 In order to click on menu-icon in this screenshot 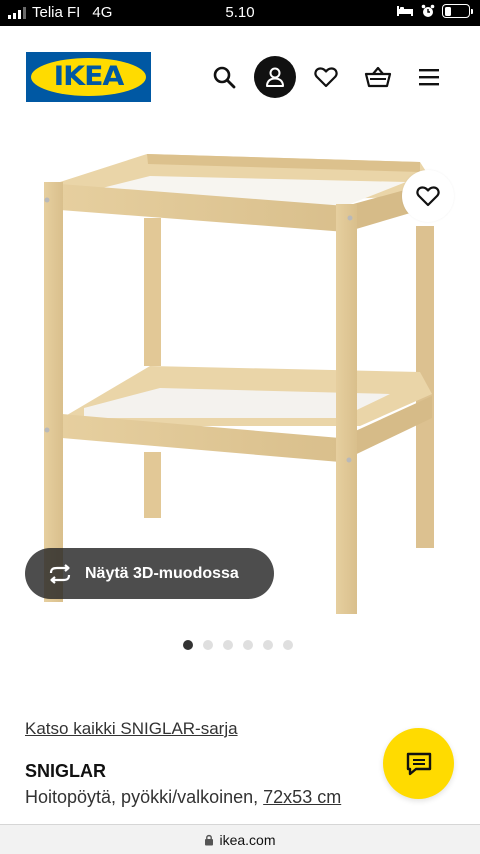, I will do `click(429, 77)`.